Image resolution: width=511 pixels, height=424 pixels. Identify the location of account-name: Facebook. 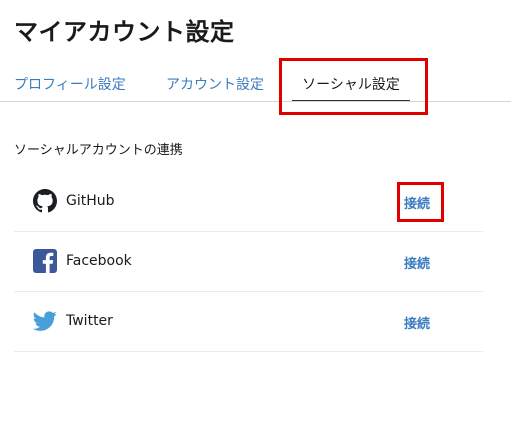
(99, 261).